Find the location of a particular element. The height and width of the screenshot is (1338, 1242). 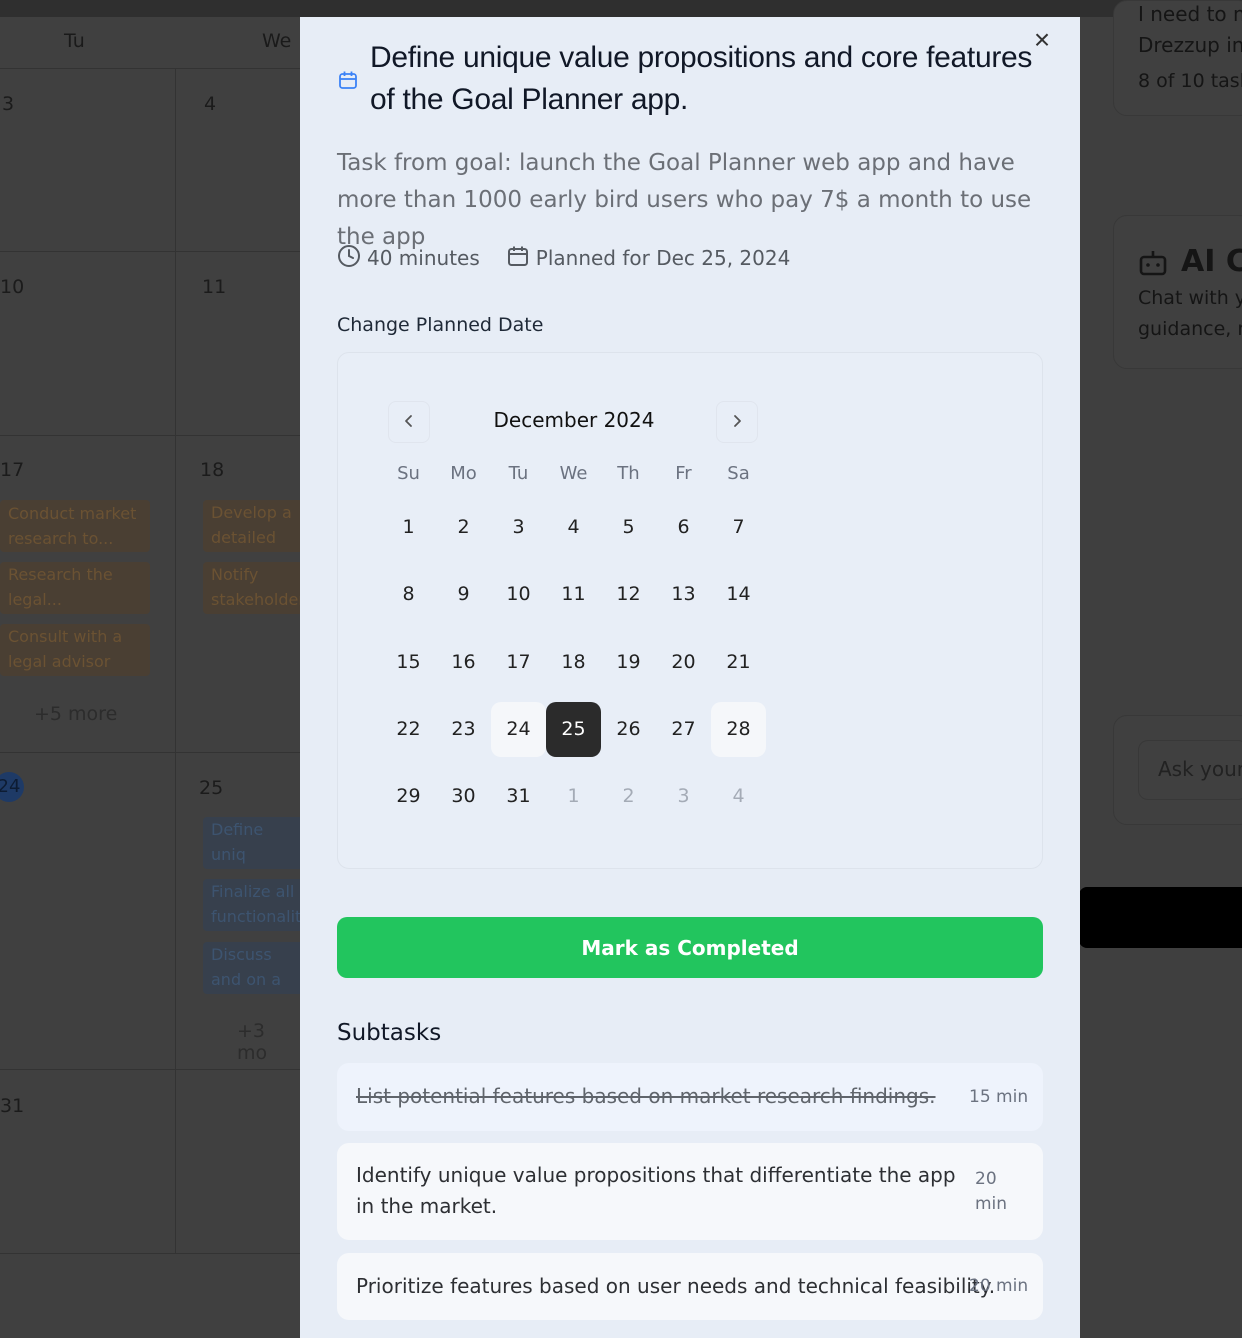

calendar-day-highlighted: 28 is located at coordinates (738, 729).